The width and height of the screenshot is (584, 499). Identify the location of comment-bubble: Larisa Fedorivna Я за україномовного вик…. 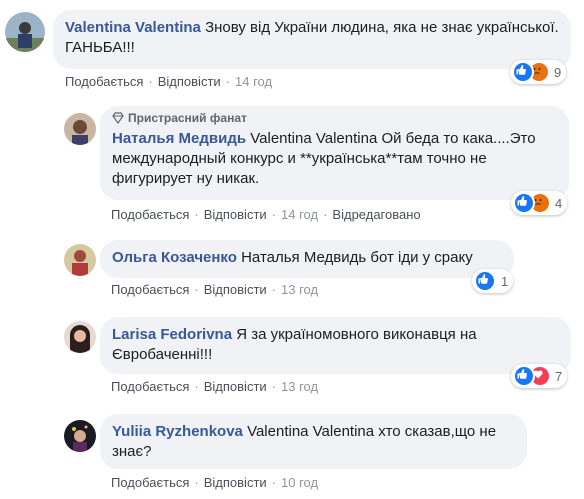
(335, 345).